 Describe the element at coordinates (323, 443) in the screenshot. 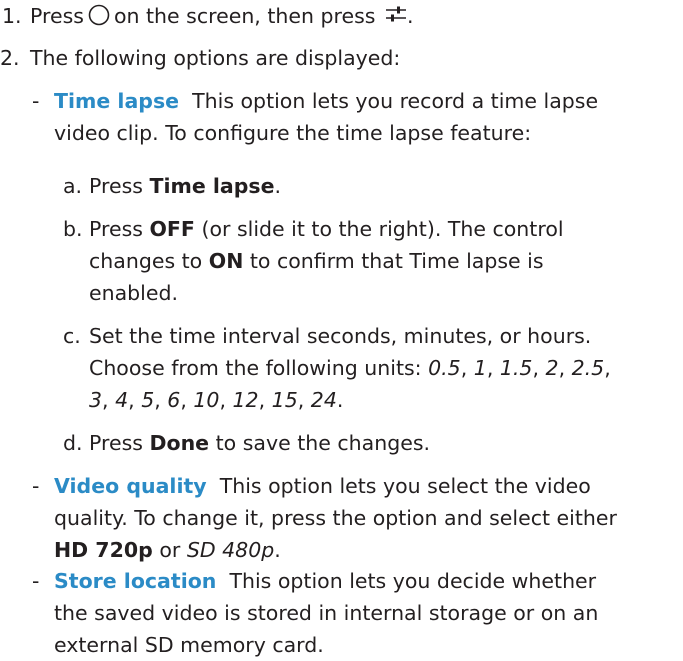

I see `substep-text: to save the changes.` at that location.